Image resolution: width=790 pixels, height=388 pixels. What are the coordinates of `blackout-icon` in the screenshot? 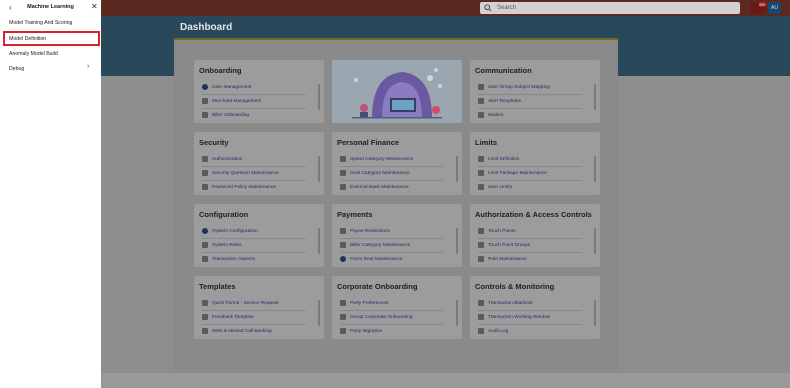 It's located at (481, 303).